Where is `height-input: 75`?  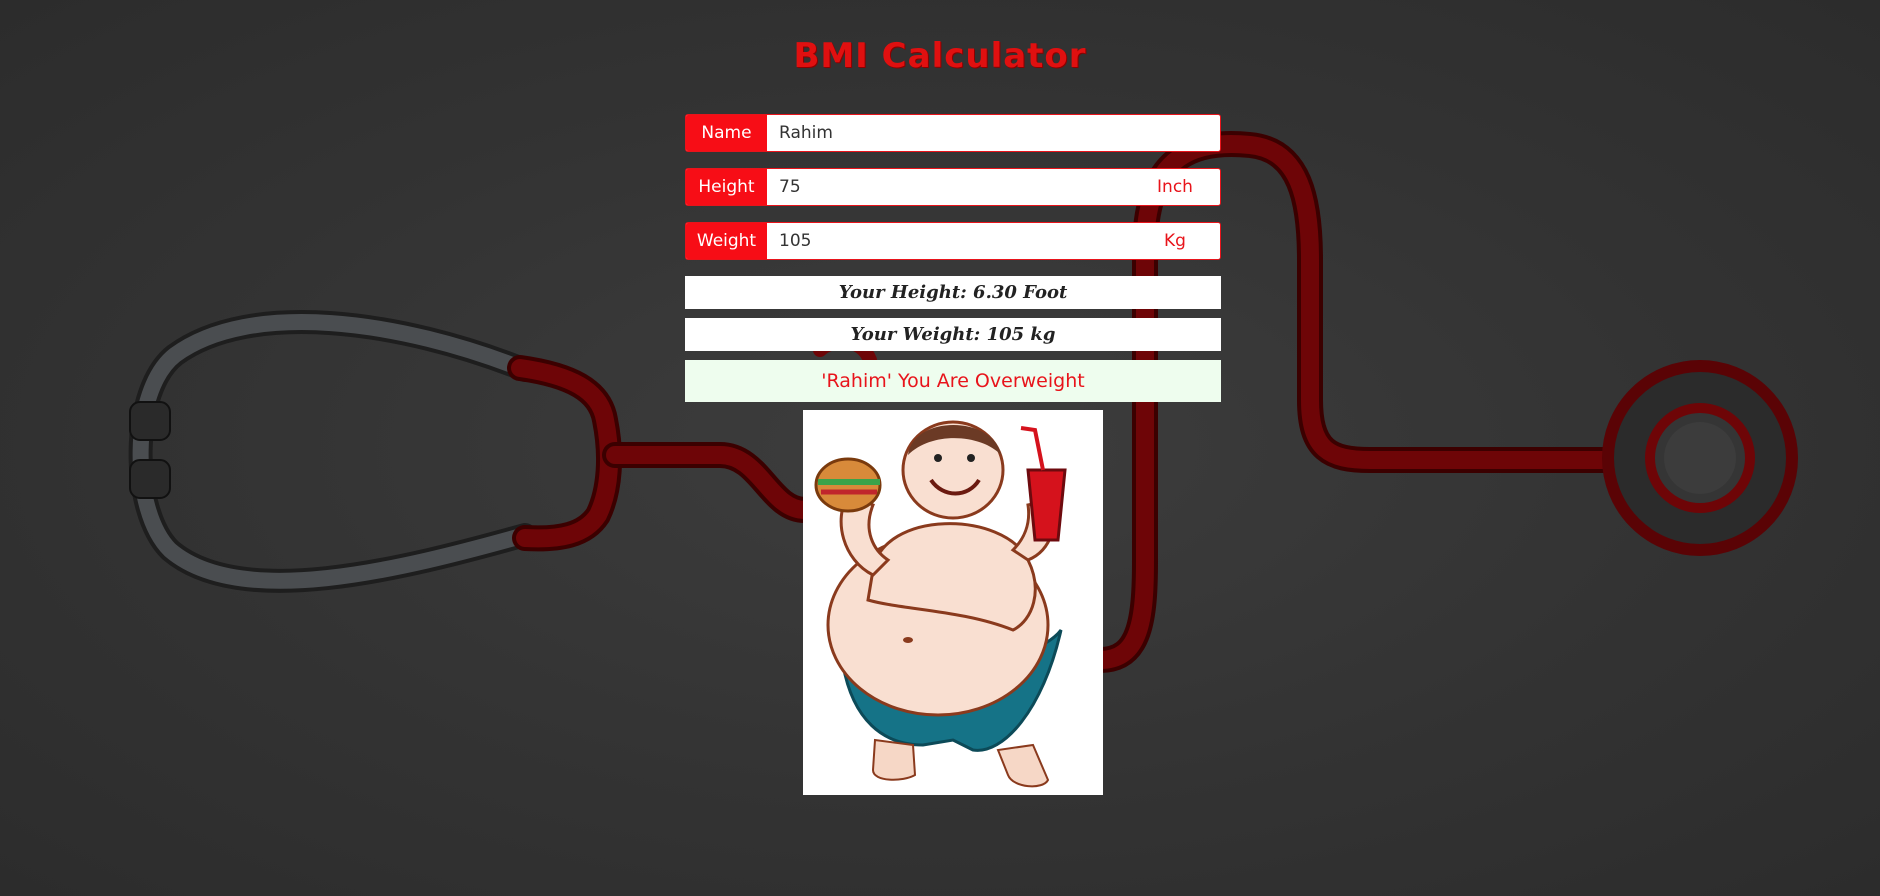 height-input: 75 is located at coordinates (948, 187).